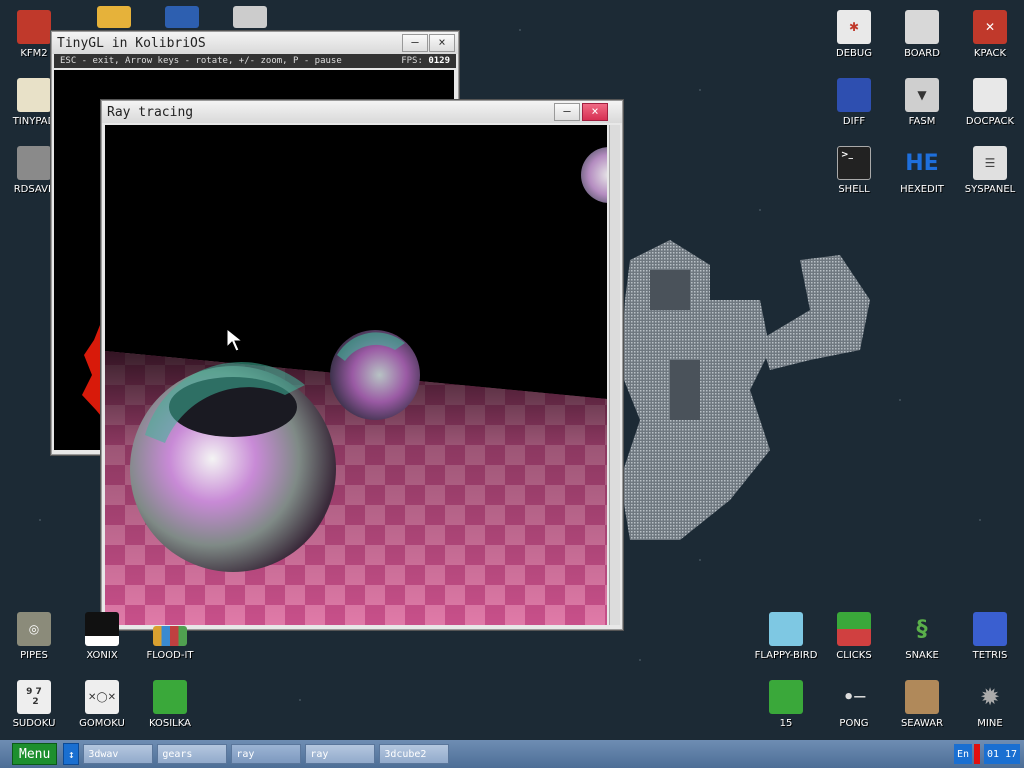 Image resolution: width=1024 pixels, height=768 pixels. Describe the element at coordinates (102, 697) in the screenshot. I see `gomoku-icon: ✕◯✕` at that location.